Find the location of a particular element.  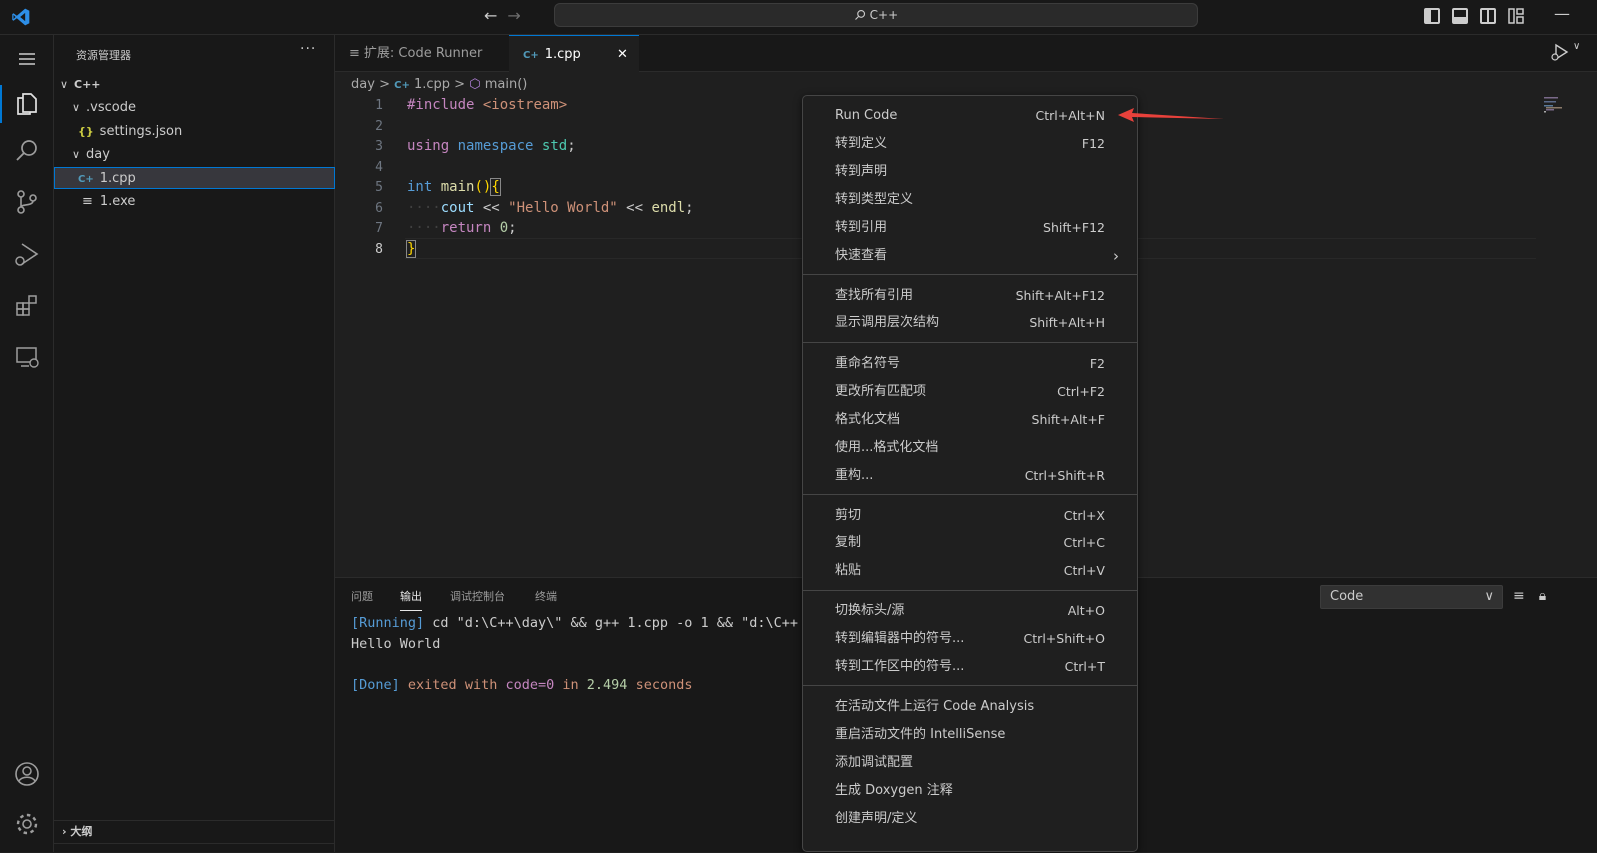

lock-icon: 🔒︎ is located at coordinates (1549, 596).